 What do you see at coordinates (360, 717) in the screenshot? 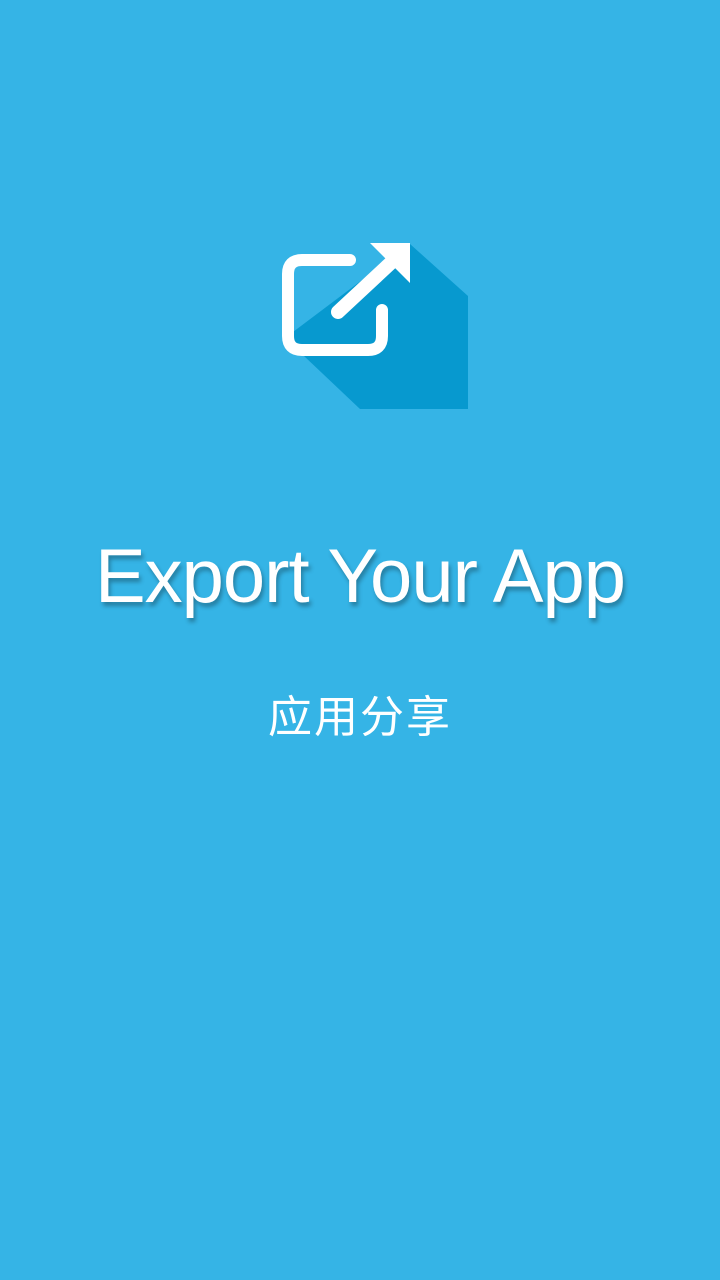
I see `page-subtitle: 应用分享` at bounding box center [360, 717].